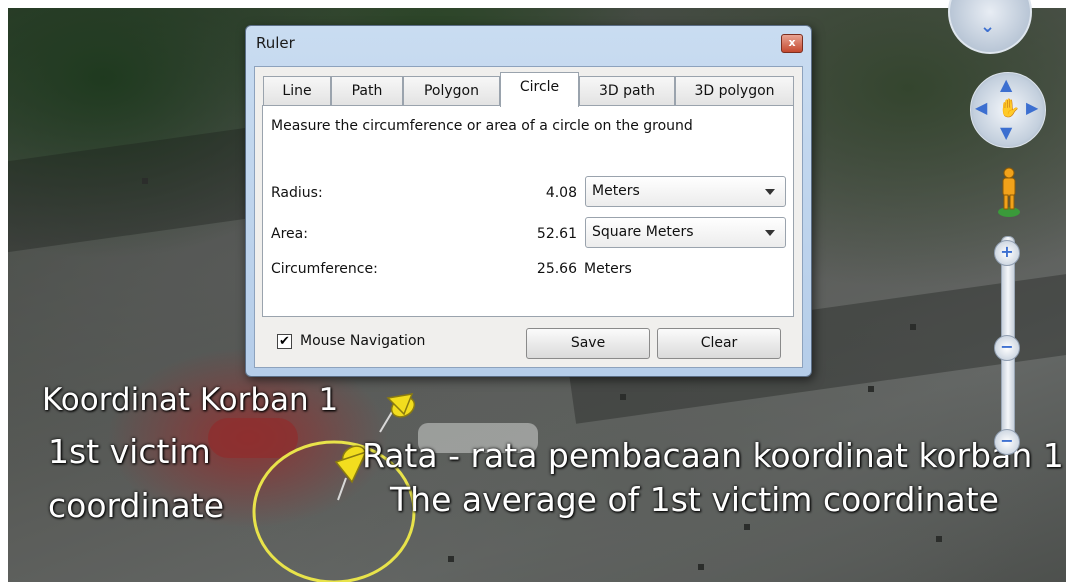  What do you see at coordinates (451, 91) in the screenshot?
I see `tab-polygon: Polygon` at bounding box center [451, 91].